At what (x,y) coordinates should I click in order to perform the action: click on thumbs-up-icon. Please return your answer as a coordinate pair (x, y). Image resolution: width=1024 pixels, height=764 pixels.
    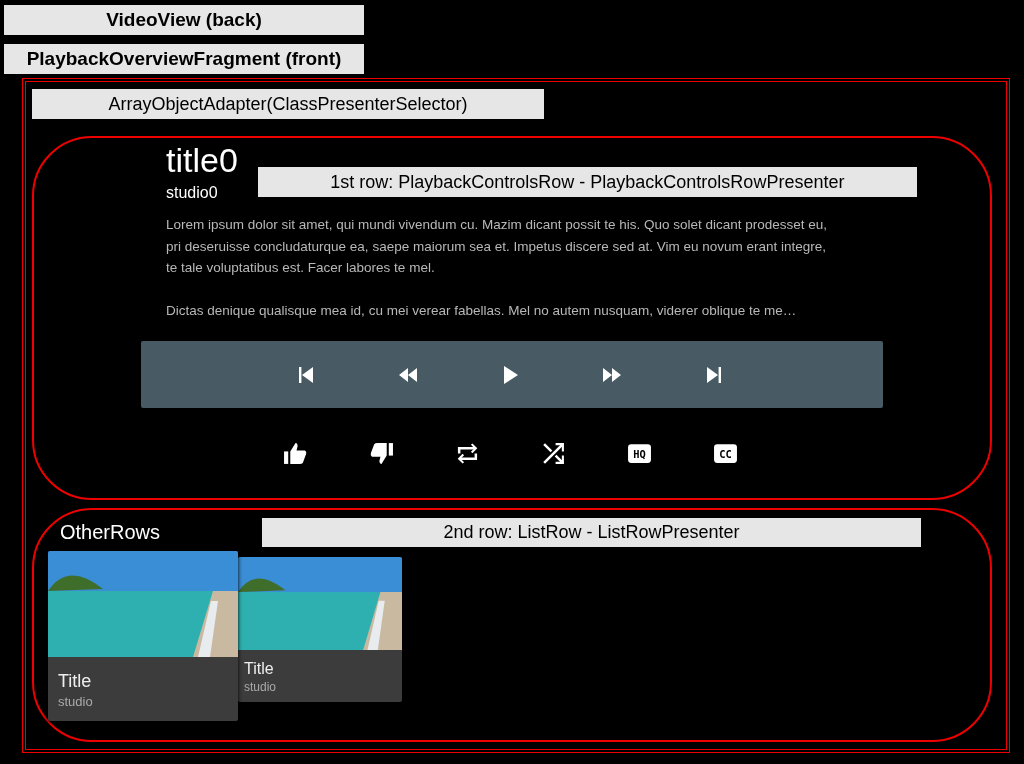
    Looking at the image, I should click on (295, 453).